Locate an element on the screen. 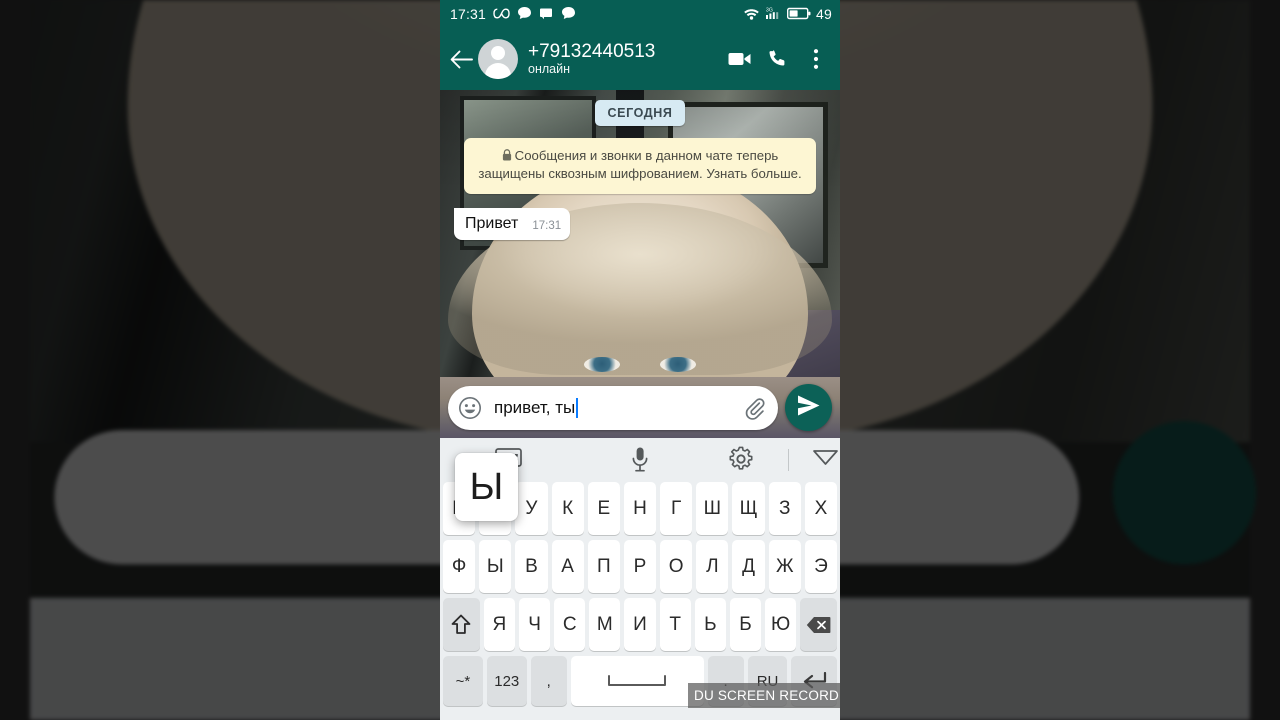 The height and width of the screenshot is (720, 1280). key-1-9: Щ is located at coordinates (748, 508).